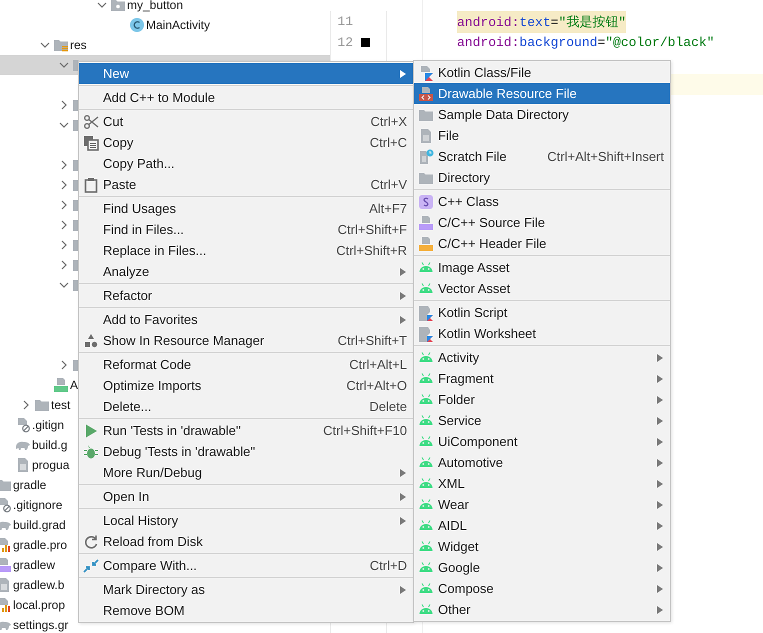  I want to click on line-number: 11, so click(344, 21).